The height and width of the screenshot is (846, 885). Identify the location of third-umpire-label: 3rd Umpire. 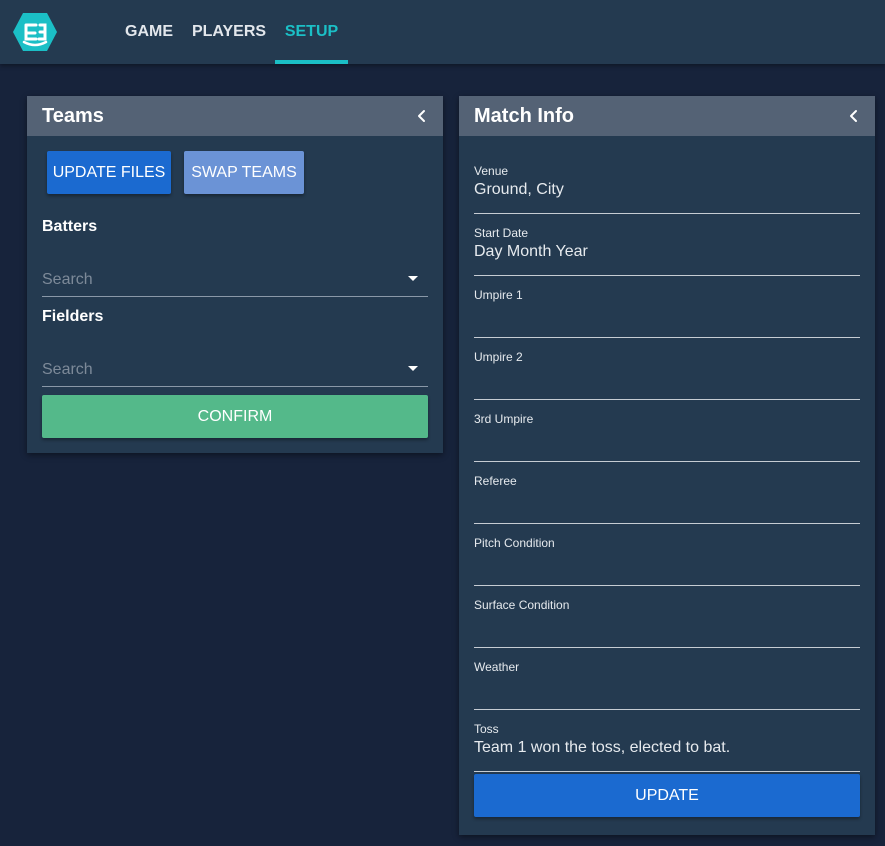
(504, 419).